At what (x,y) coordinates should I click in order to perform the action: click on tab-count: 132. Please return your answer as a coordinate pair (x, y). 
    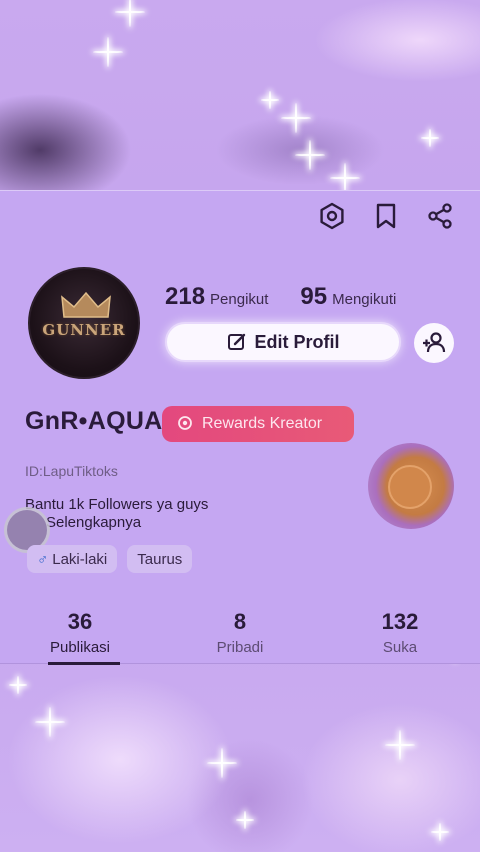
    Looking at the image, I should click on (400, 621).